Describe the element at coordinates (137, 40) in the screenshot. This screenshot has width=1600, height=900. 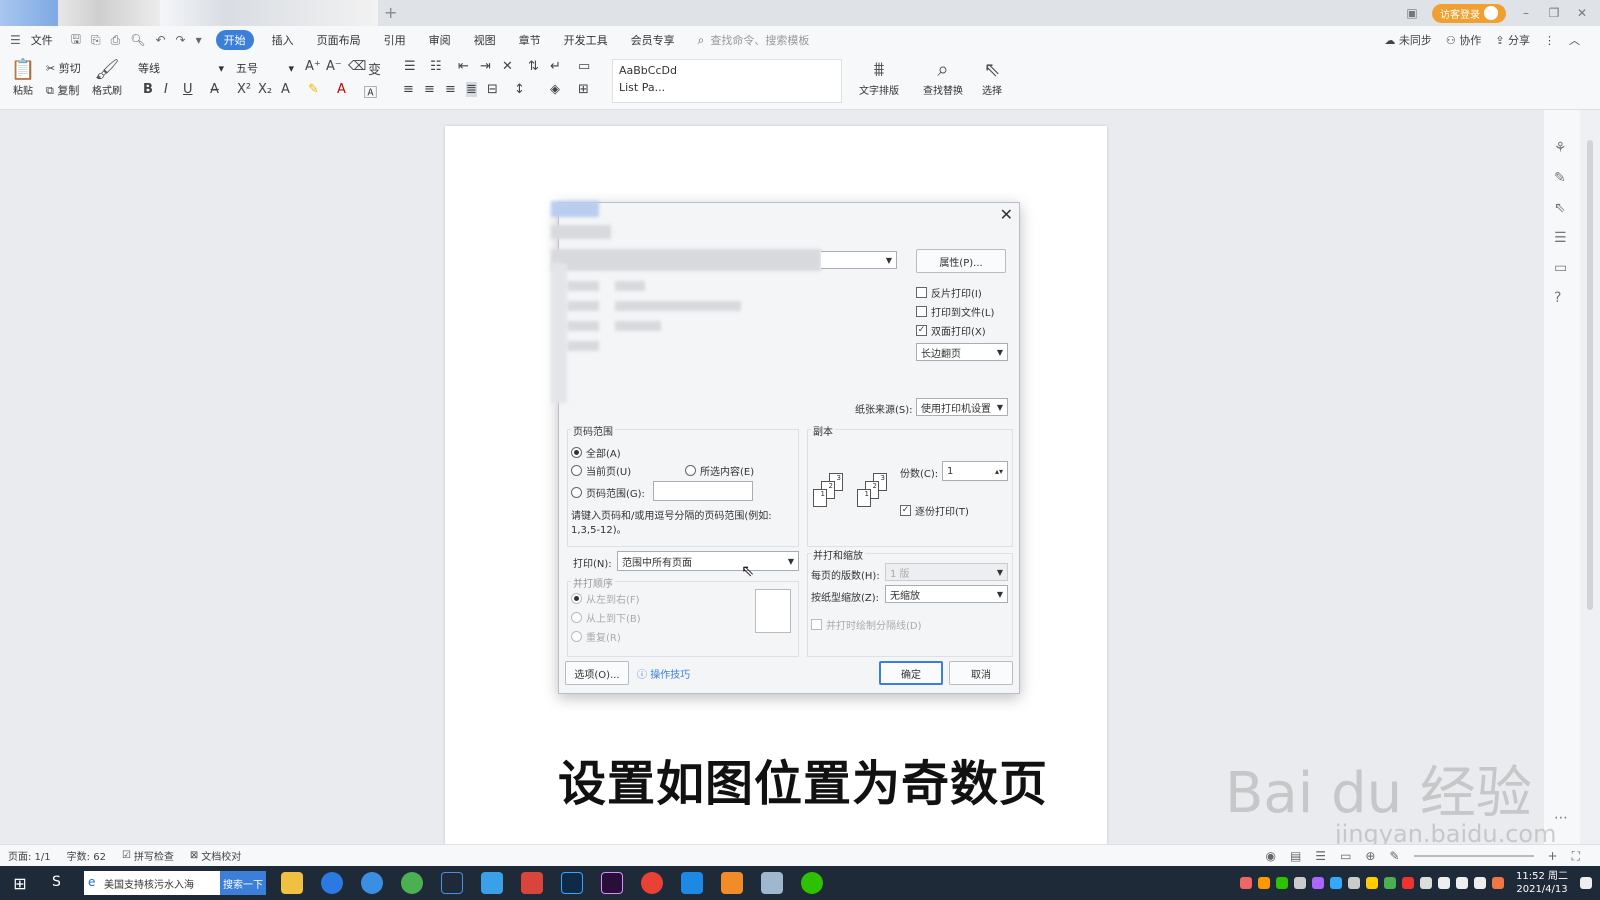
I see `print-preview-icon: 🔍︎` at that location.